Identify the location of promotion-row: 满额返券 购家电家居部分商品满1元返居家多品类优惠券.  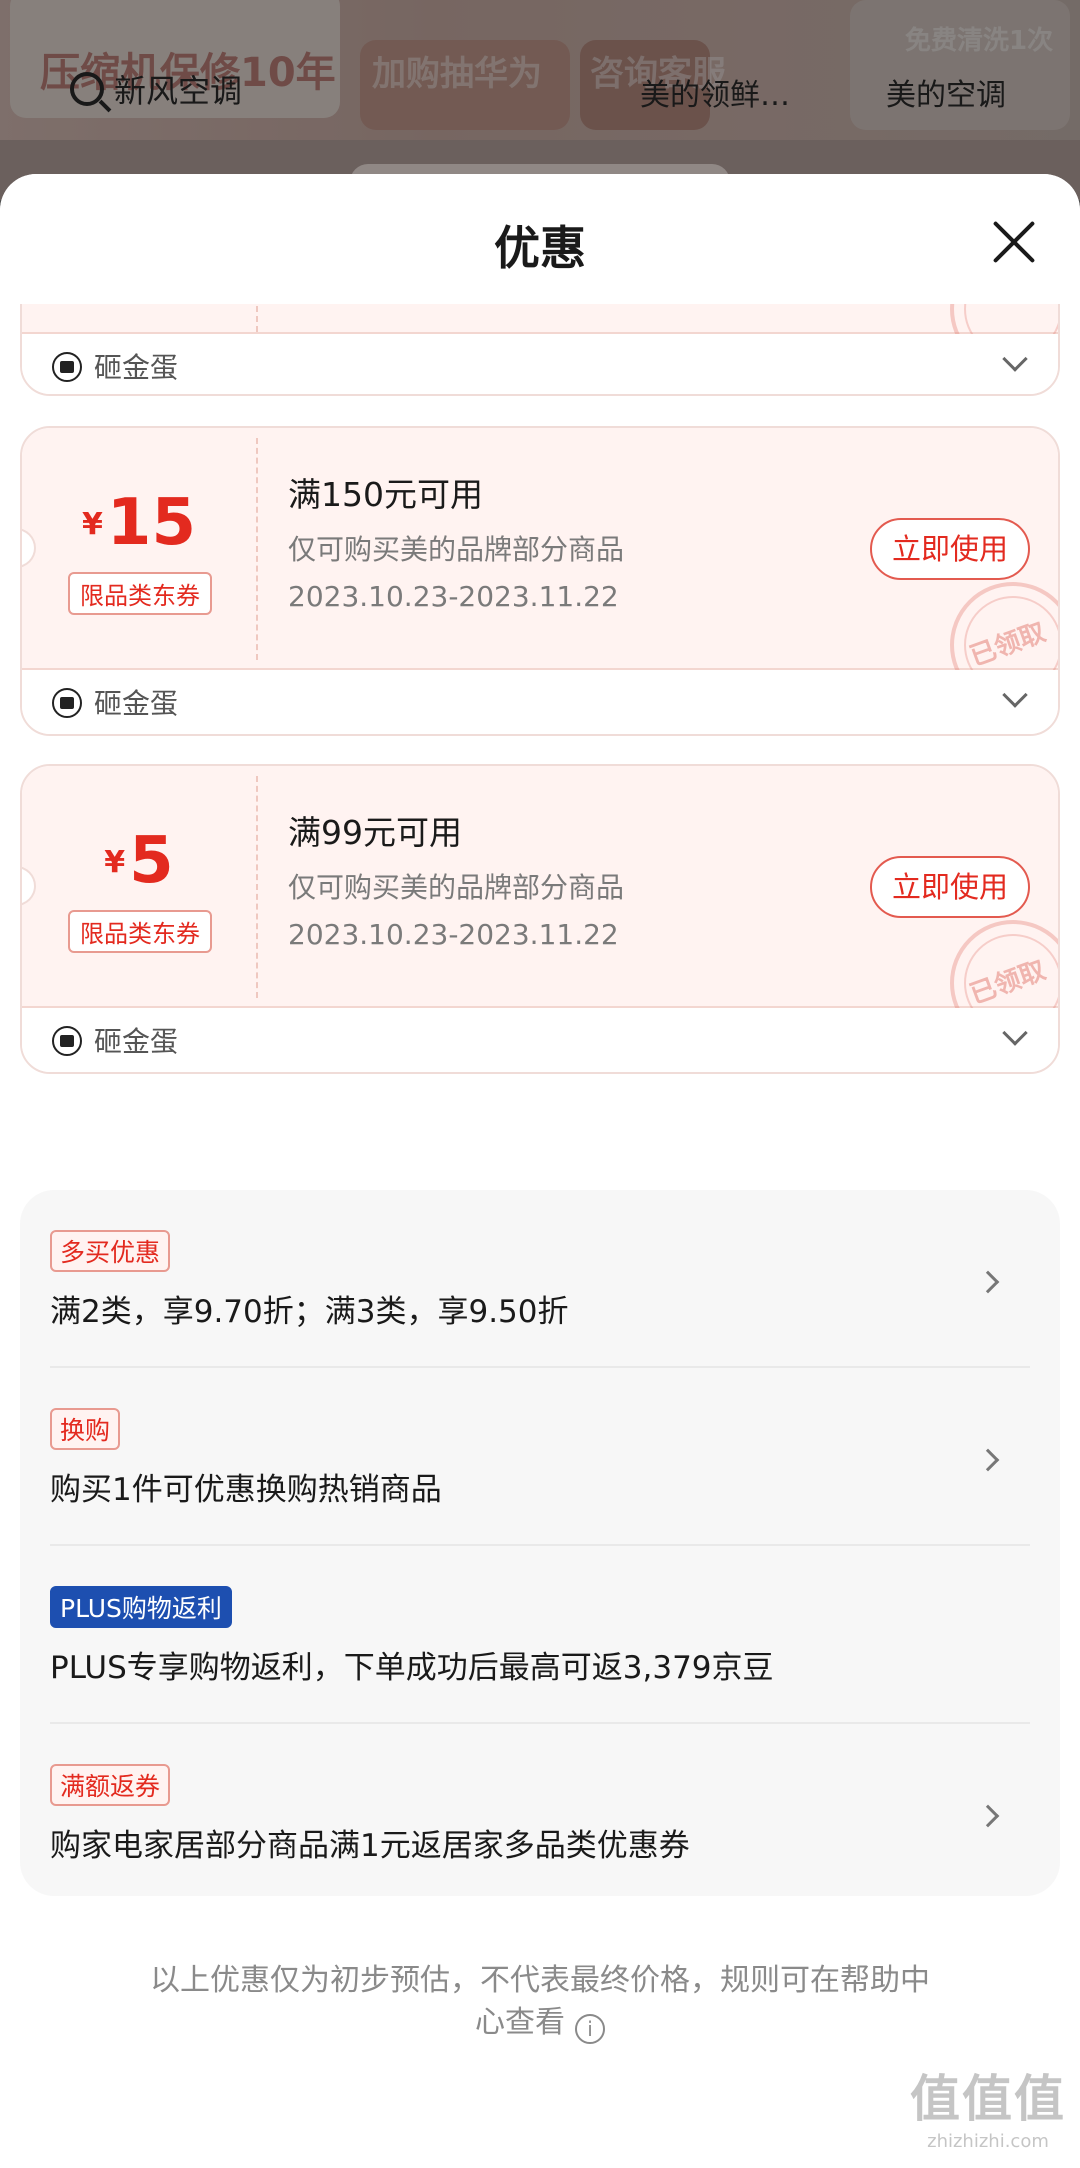
(540, 1813).